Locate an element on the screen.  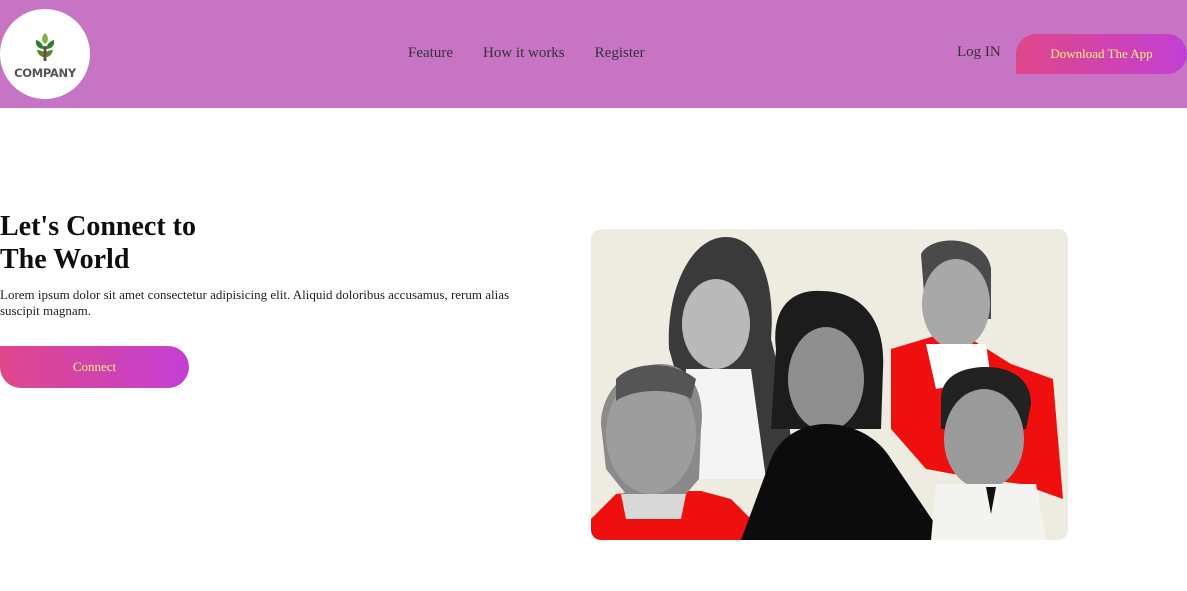
hero-title-line-1: Let's Connect to is located at coordinates (98, 226).